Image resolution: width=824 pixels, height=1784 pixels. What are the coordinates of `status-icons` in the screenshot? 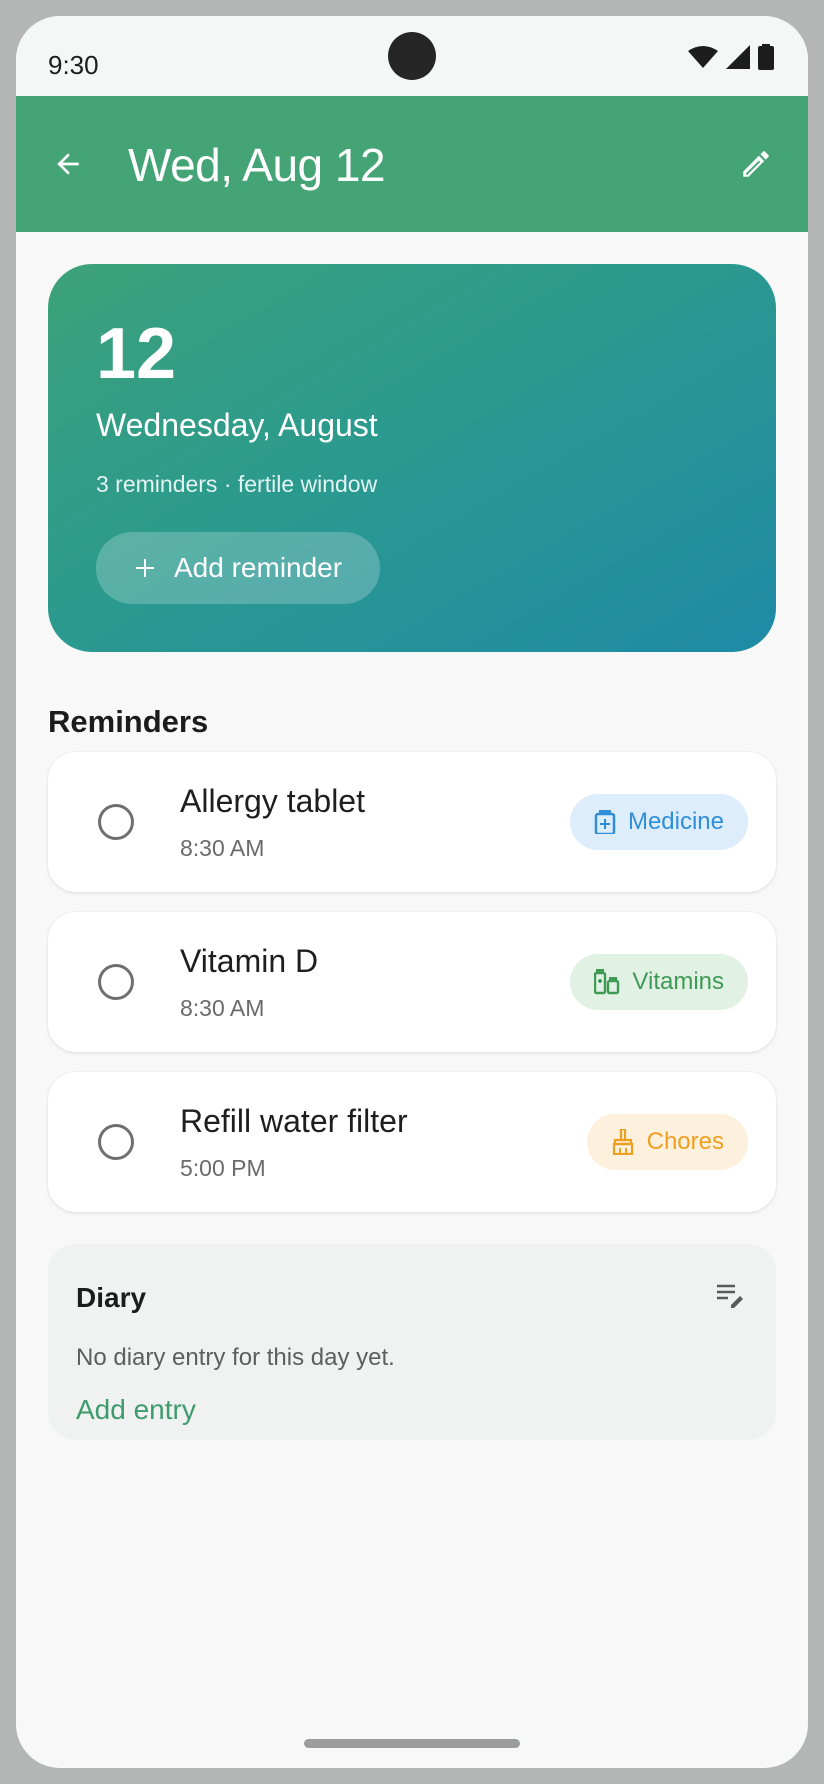 It's located at (731, 57).